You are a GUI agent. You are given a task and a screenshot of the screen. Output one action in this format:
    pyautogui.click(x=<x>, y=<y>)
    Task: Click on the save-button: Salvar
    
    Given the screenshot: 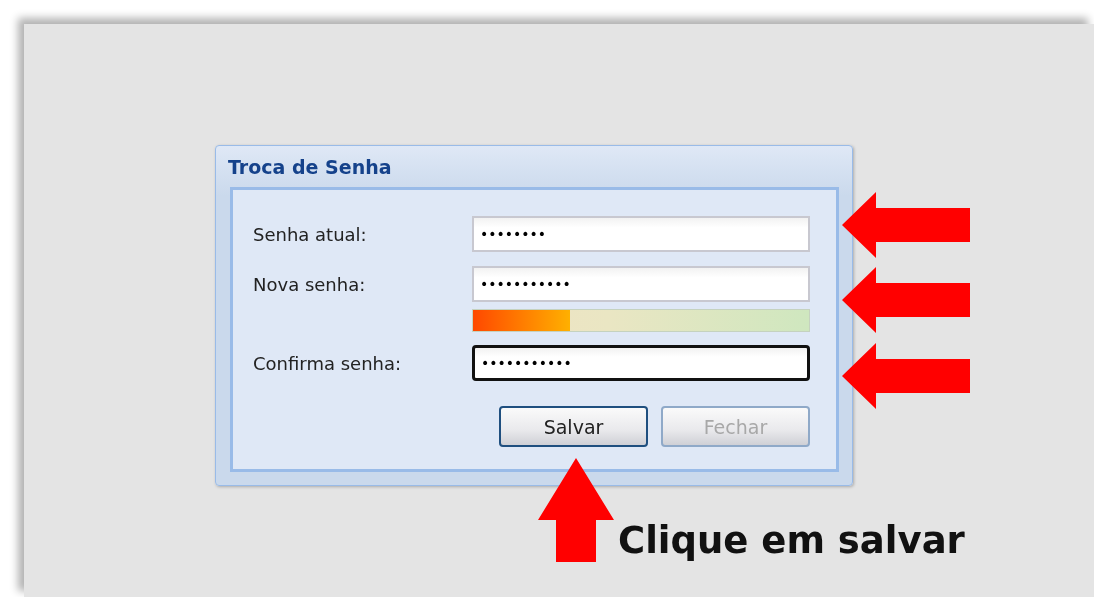 What is the action you would take?
    pyautogui.click(x=573, y=426)
    